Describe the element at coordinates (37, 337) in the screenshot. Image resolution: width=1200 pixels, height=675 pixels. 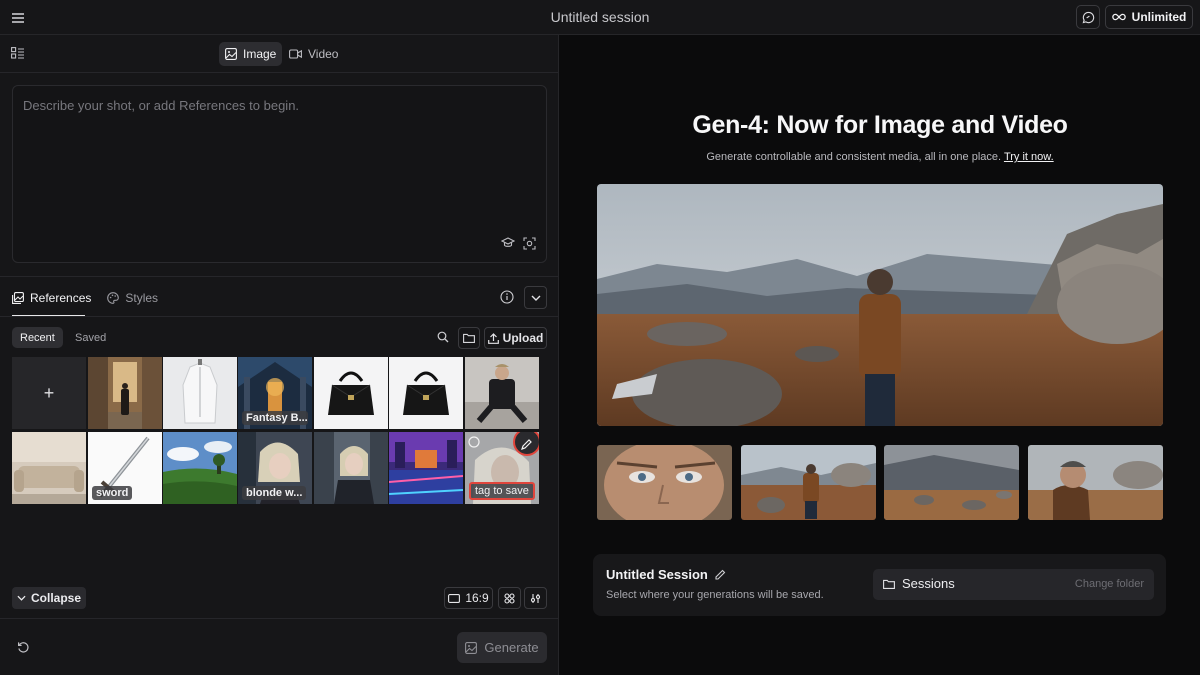
I see `filter-recent: Recent` at that location.